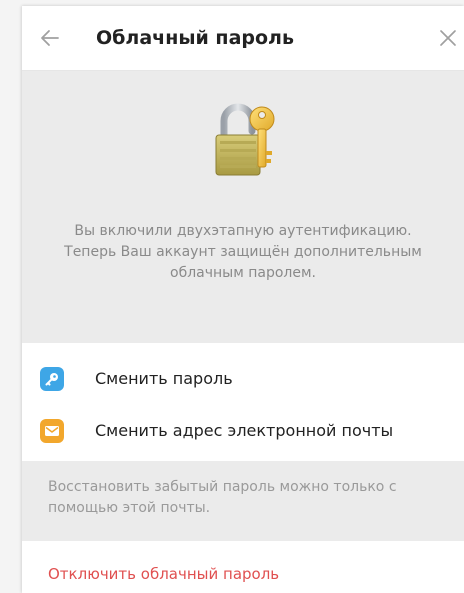 This screenshot has height=593, width=464. I want to click on change-email-label: Сменить адрес электронной почты, so click(244, 430).